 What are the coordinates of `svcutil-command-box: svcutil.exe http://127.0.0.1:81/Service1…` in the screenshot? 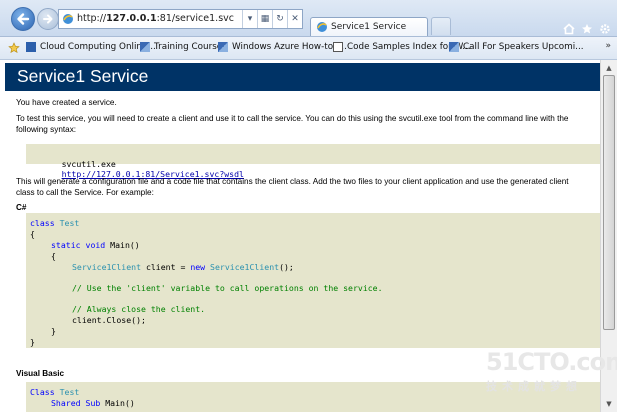 It's located at (313, 161).